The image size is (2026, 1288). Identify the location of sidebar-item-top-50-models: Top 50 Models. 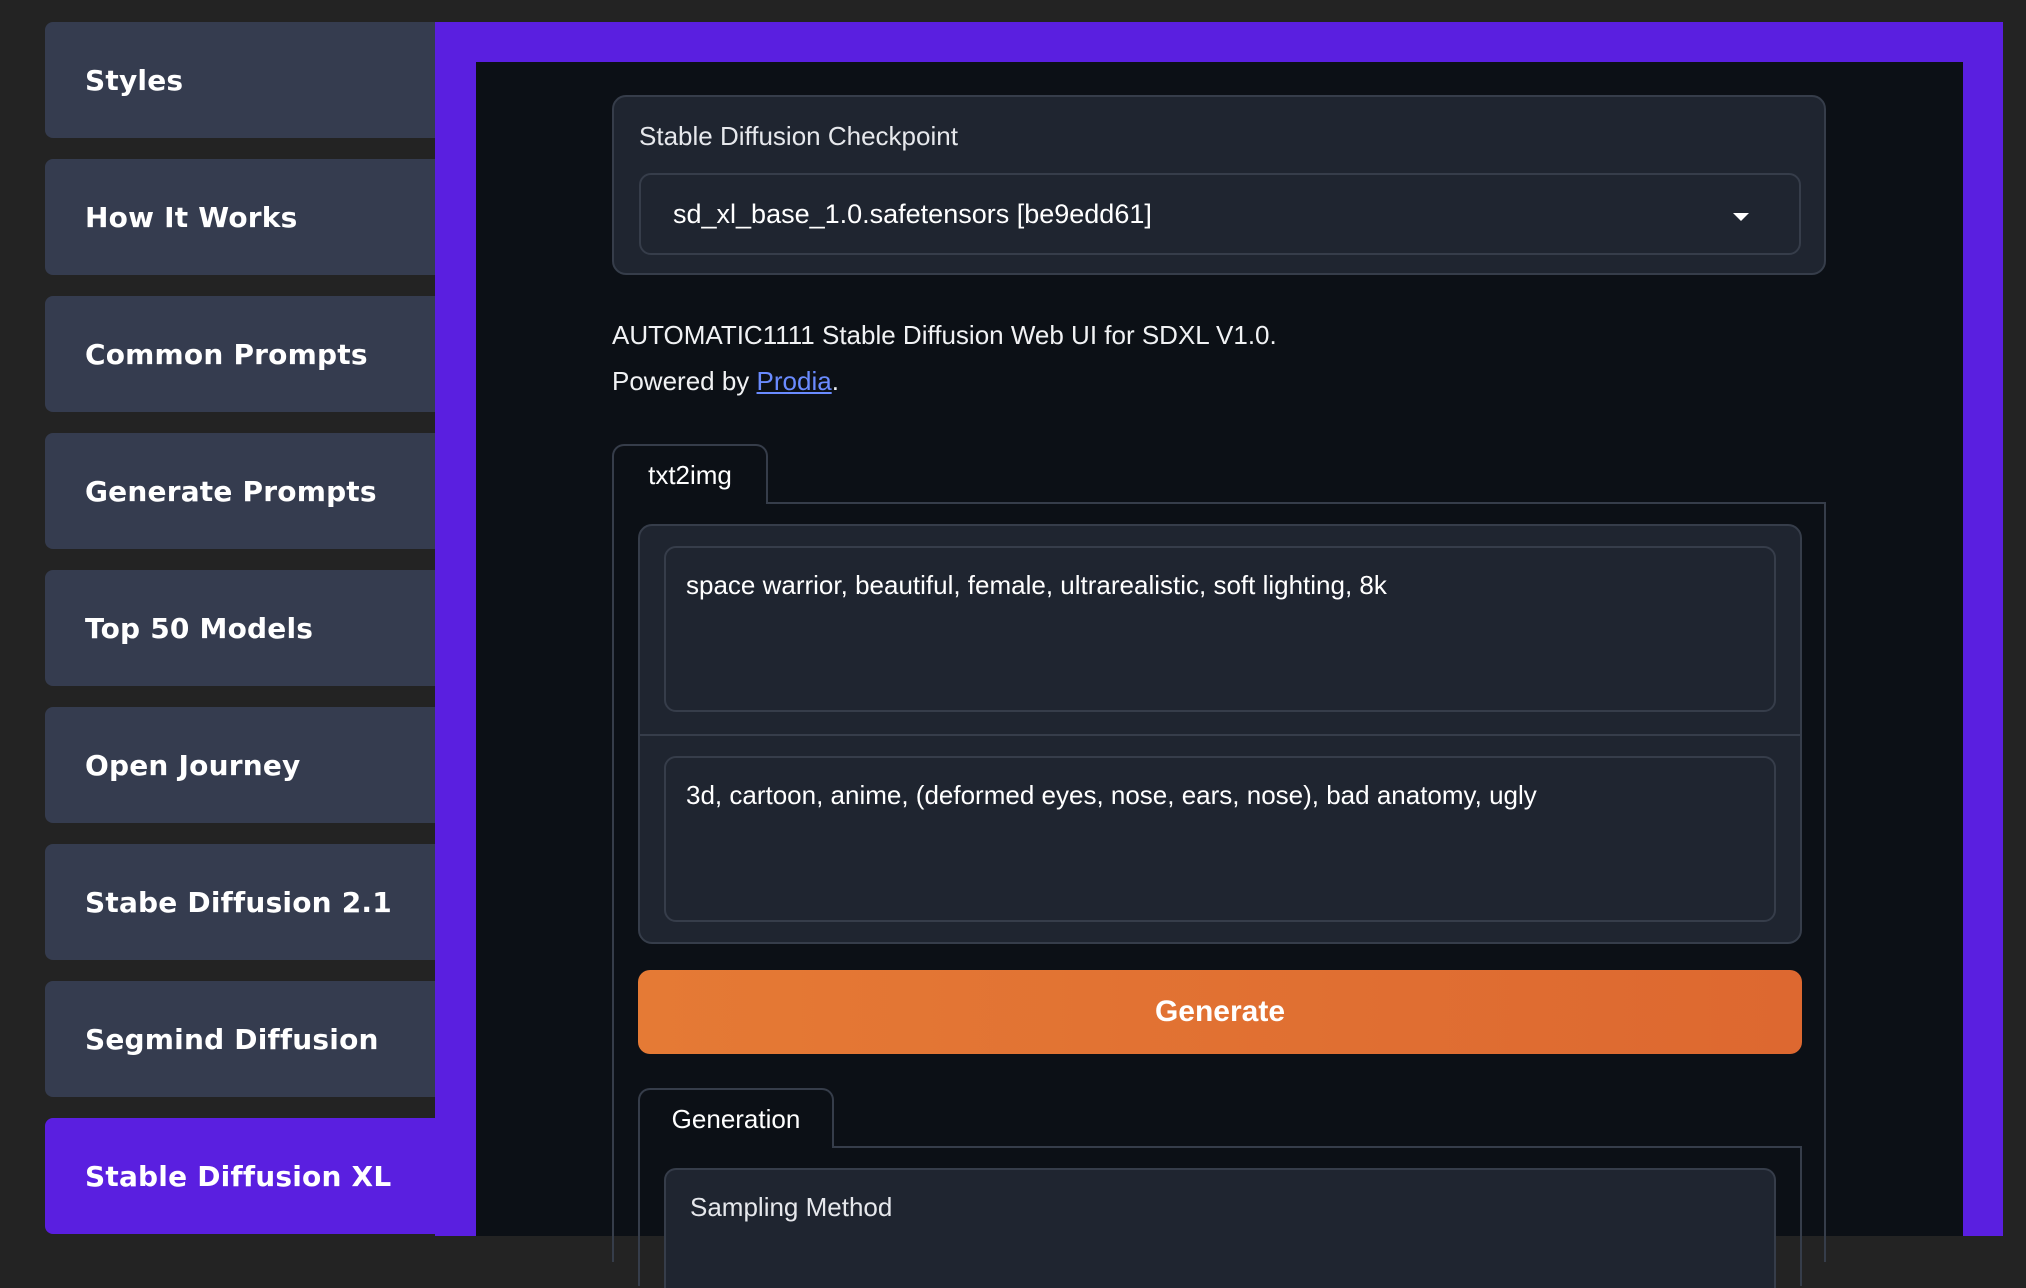
(240, 628).